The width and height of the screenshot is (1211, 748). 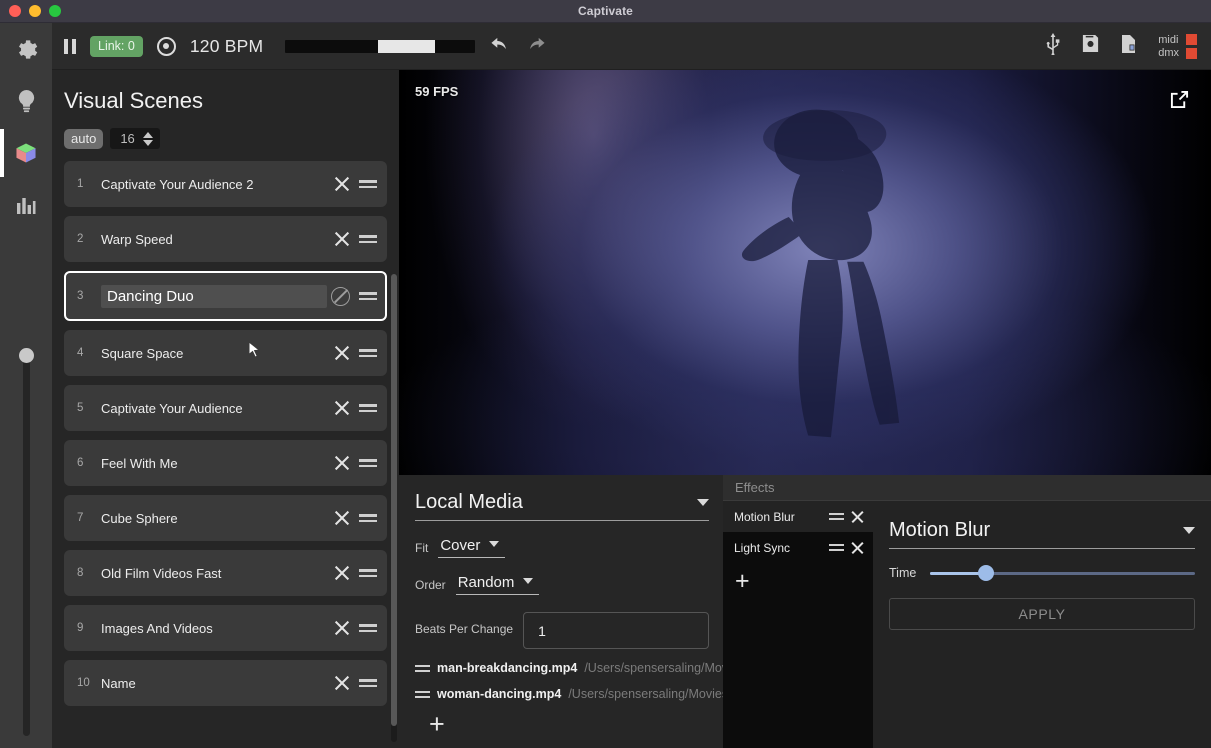 I want to click on scene-number: 4, so click(x=80, y=353).